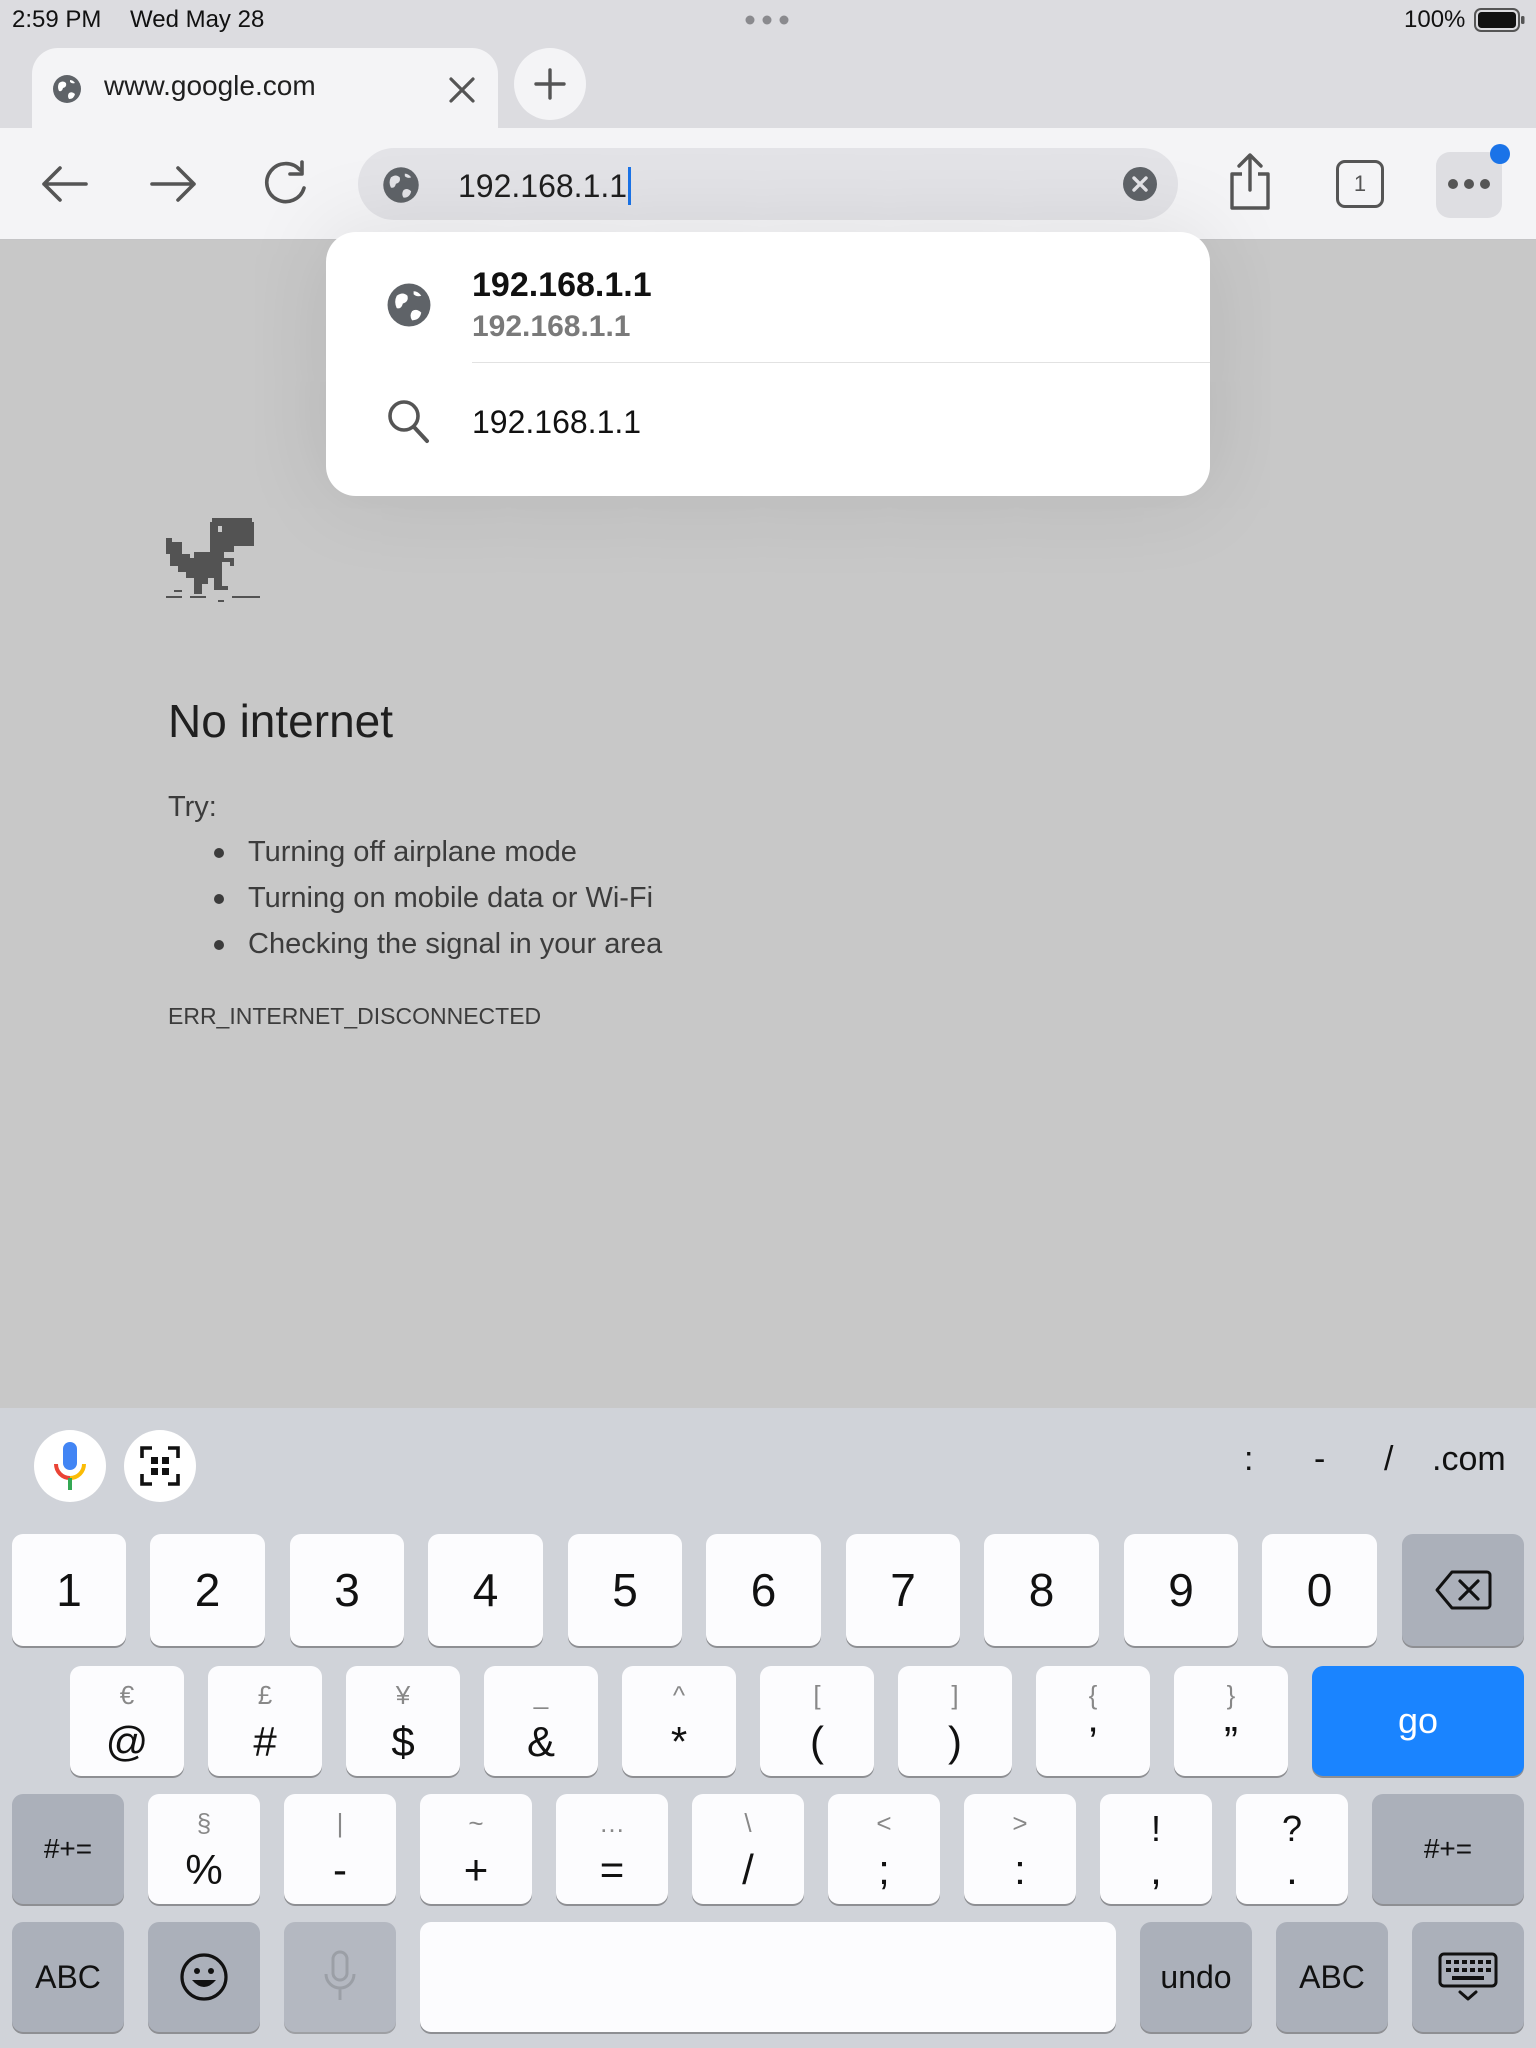 Image resolution: width=1536 pixels, height=2048 pixels. I want to click on key-alt-char: ¥, so click(403, 1695).